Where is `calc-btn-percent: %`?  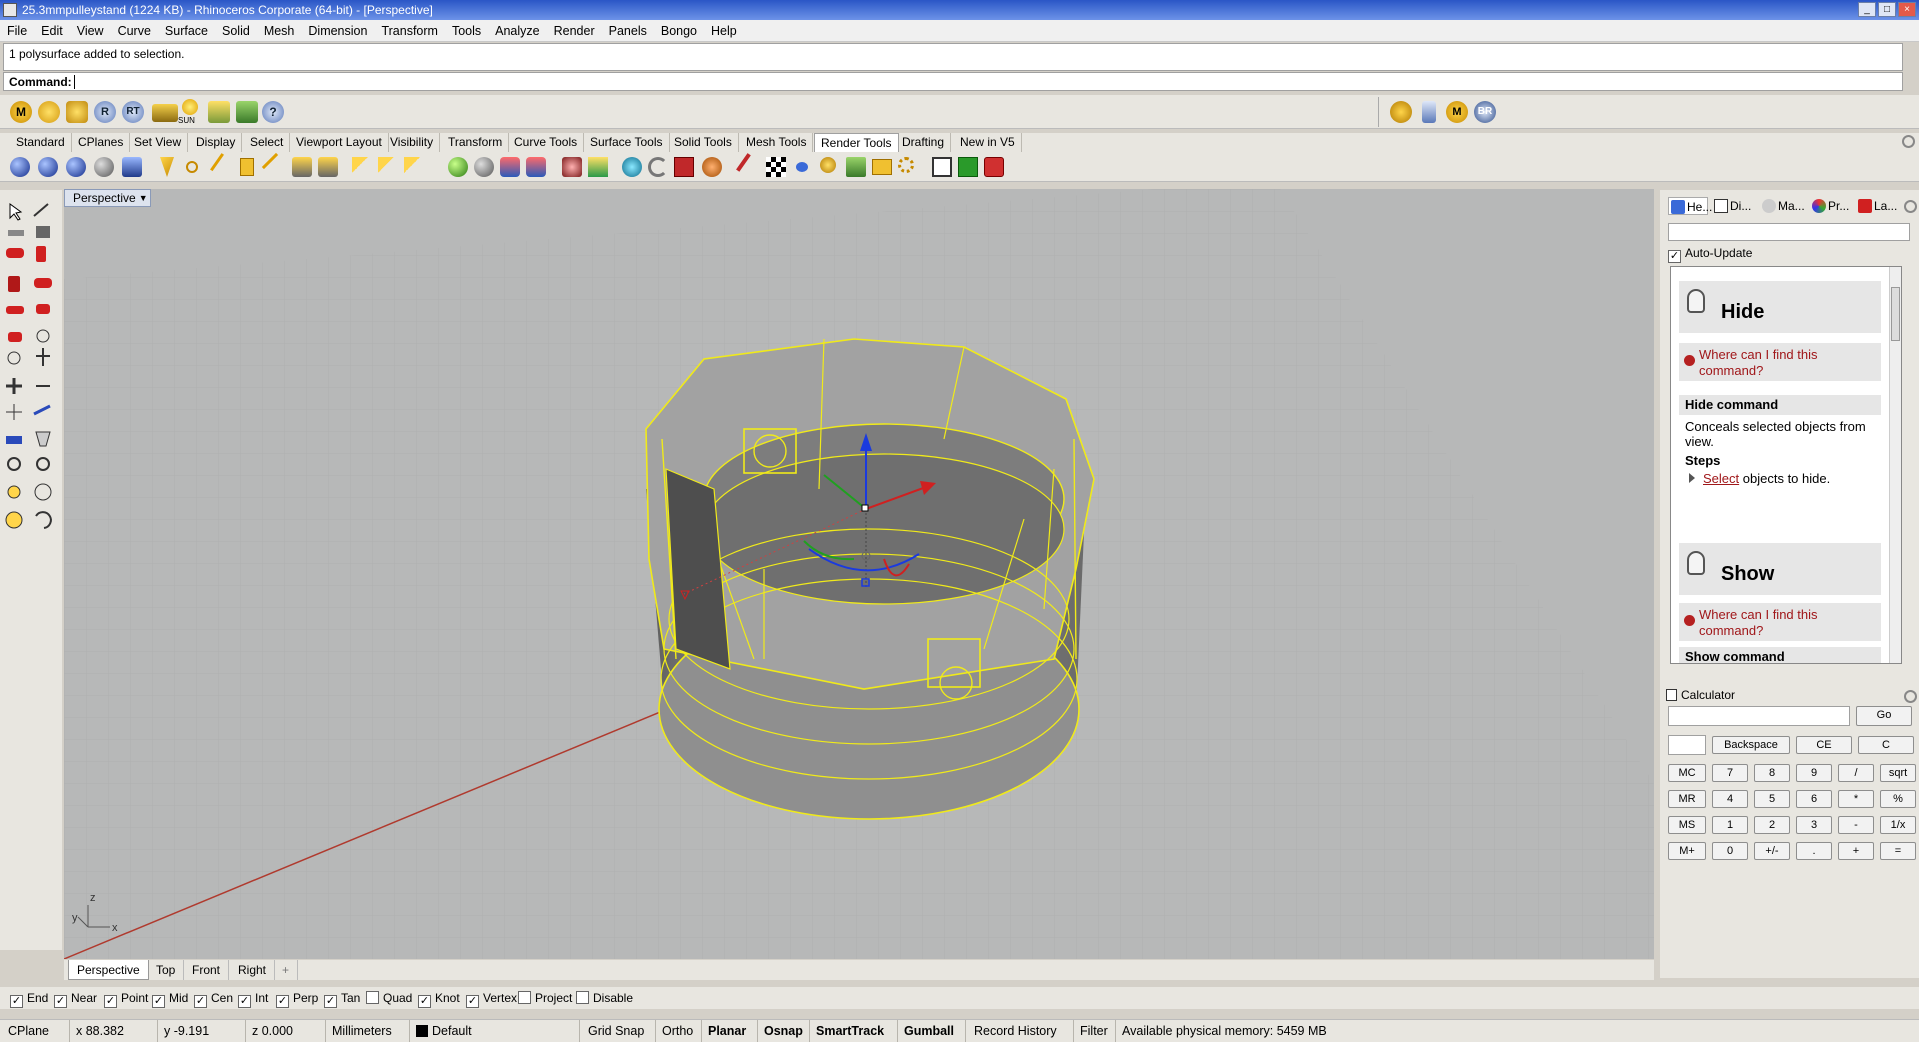
calc-btn-percent: % is located at coordinates (1898, 799).